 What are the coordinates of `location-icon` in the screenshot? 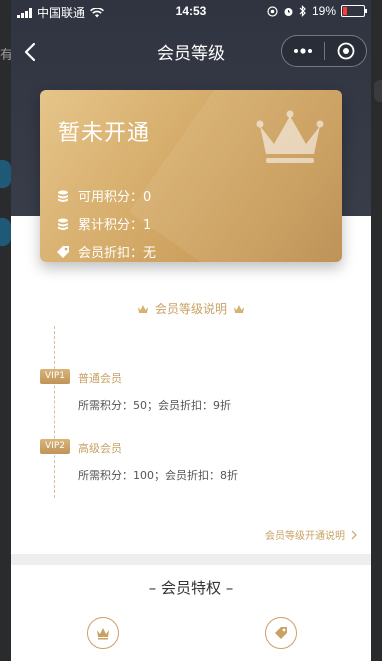 It's located at (272, 11).